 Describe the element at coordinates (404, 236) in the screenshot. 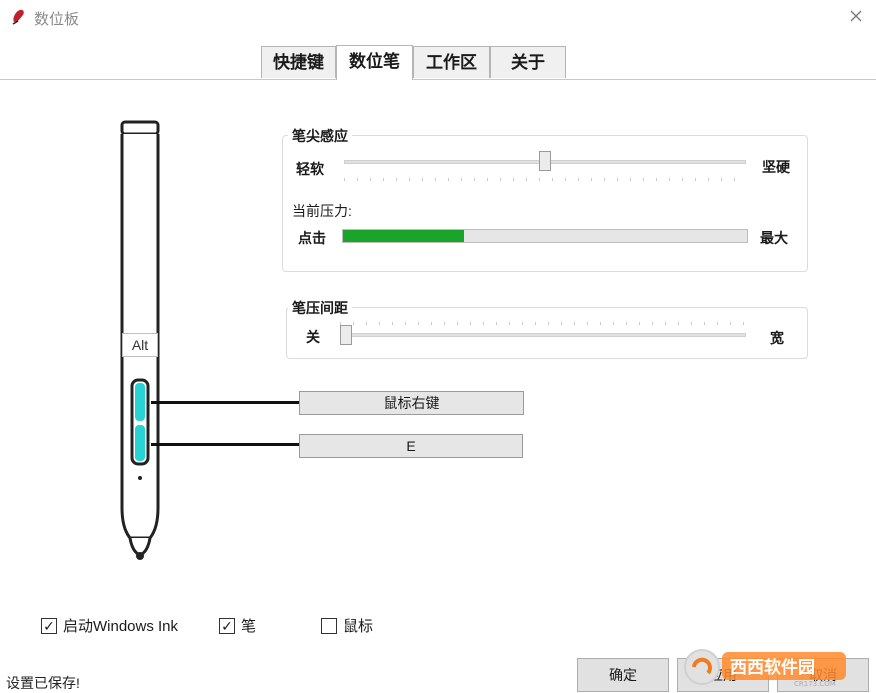

I see `pressure-fill` at that location.